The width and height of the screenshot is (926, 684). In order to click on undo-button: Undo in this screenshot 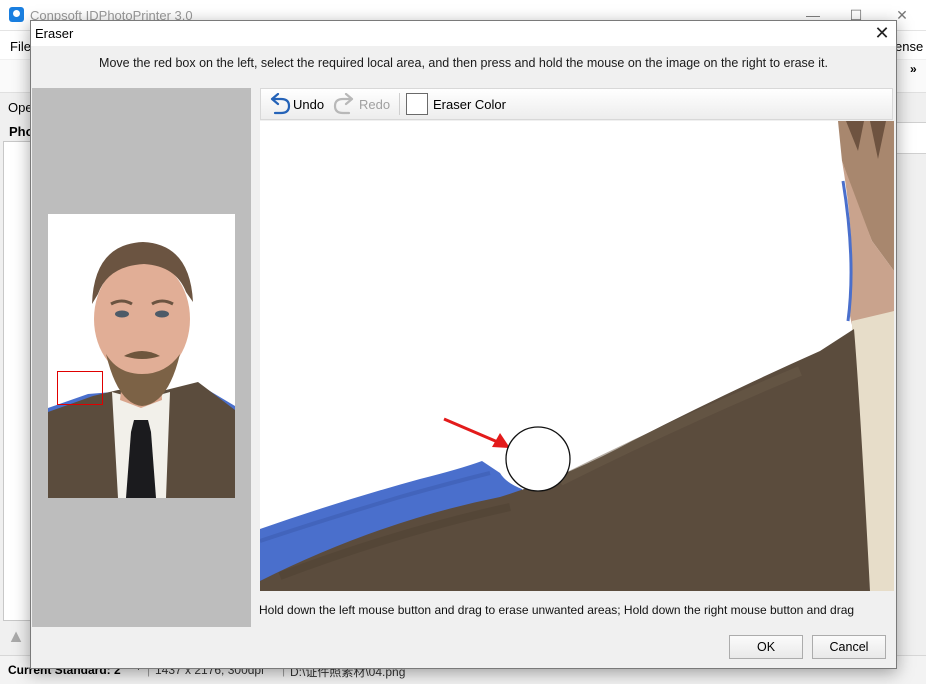, I will do `click(295, 104)`.